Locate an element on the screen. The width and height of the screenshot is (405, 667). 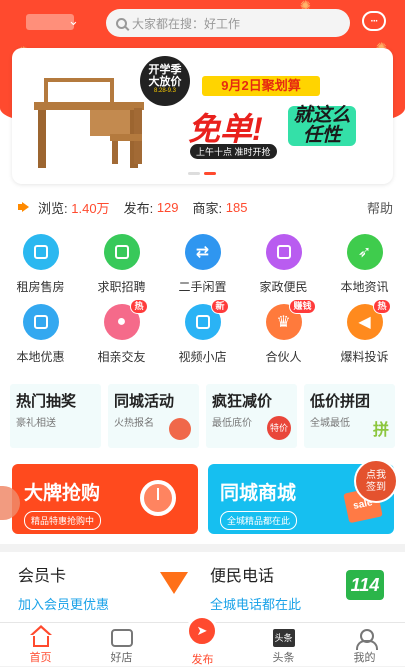
grid-item-label: 家政便民 is located at coordinates (283, 287).